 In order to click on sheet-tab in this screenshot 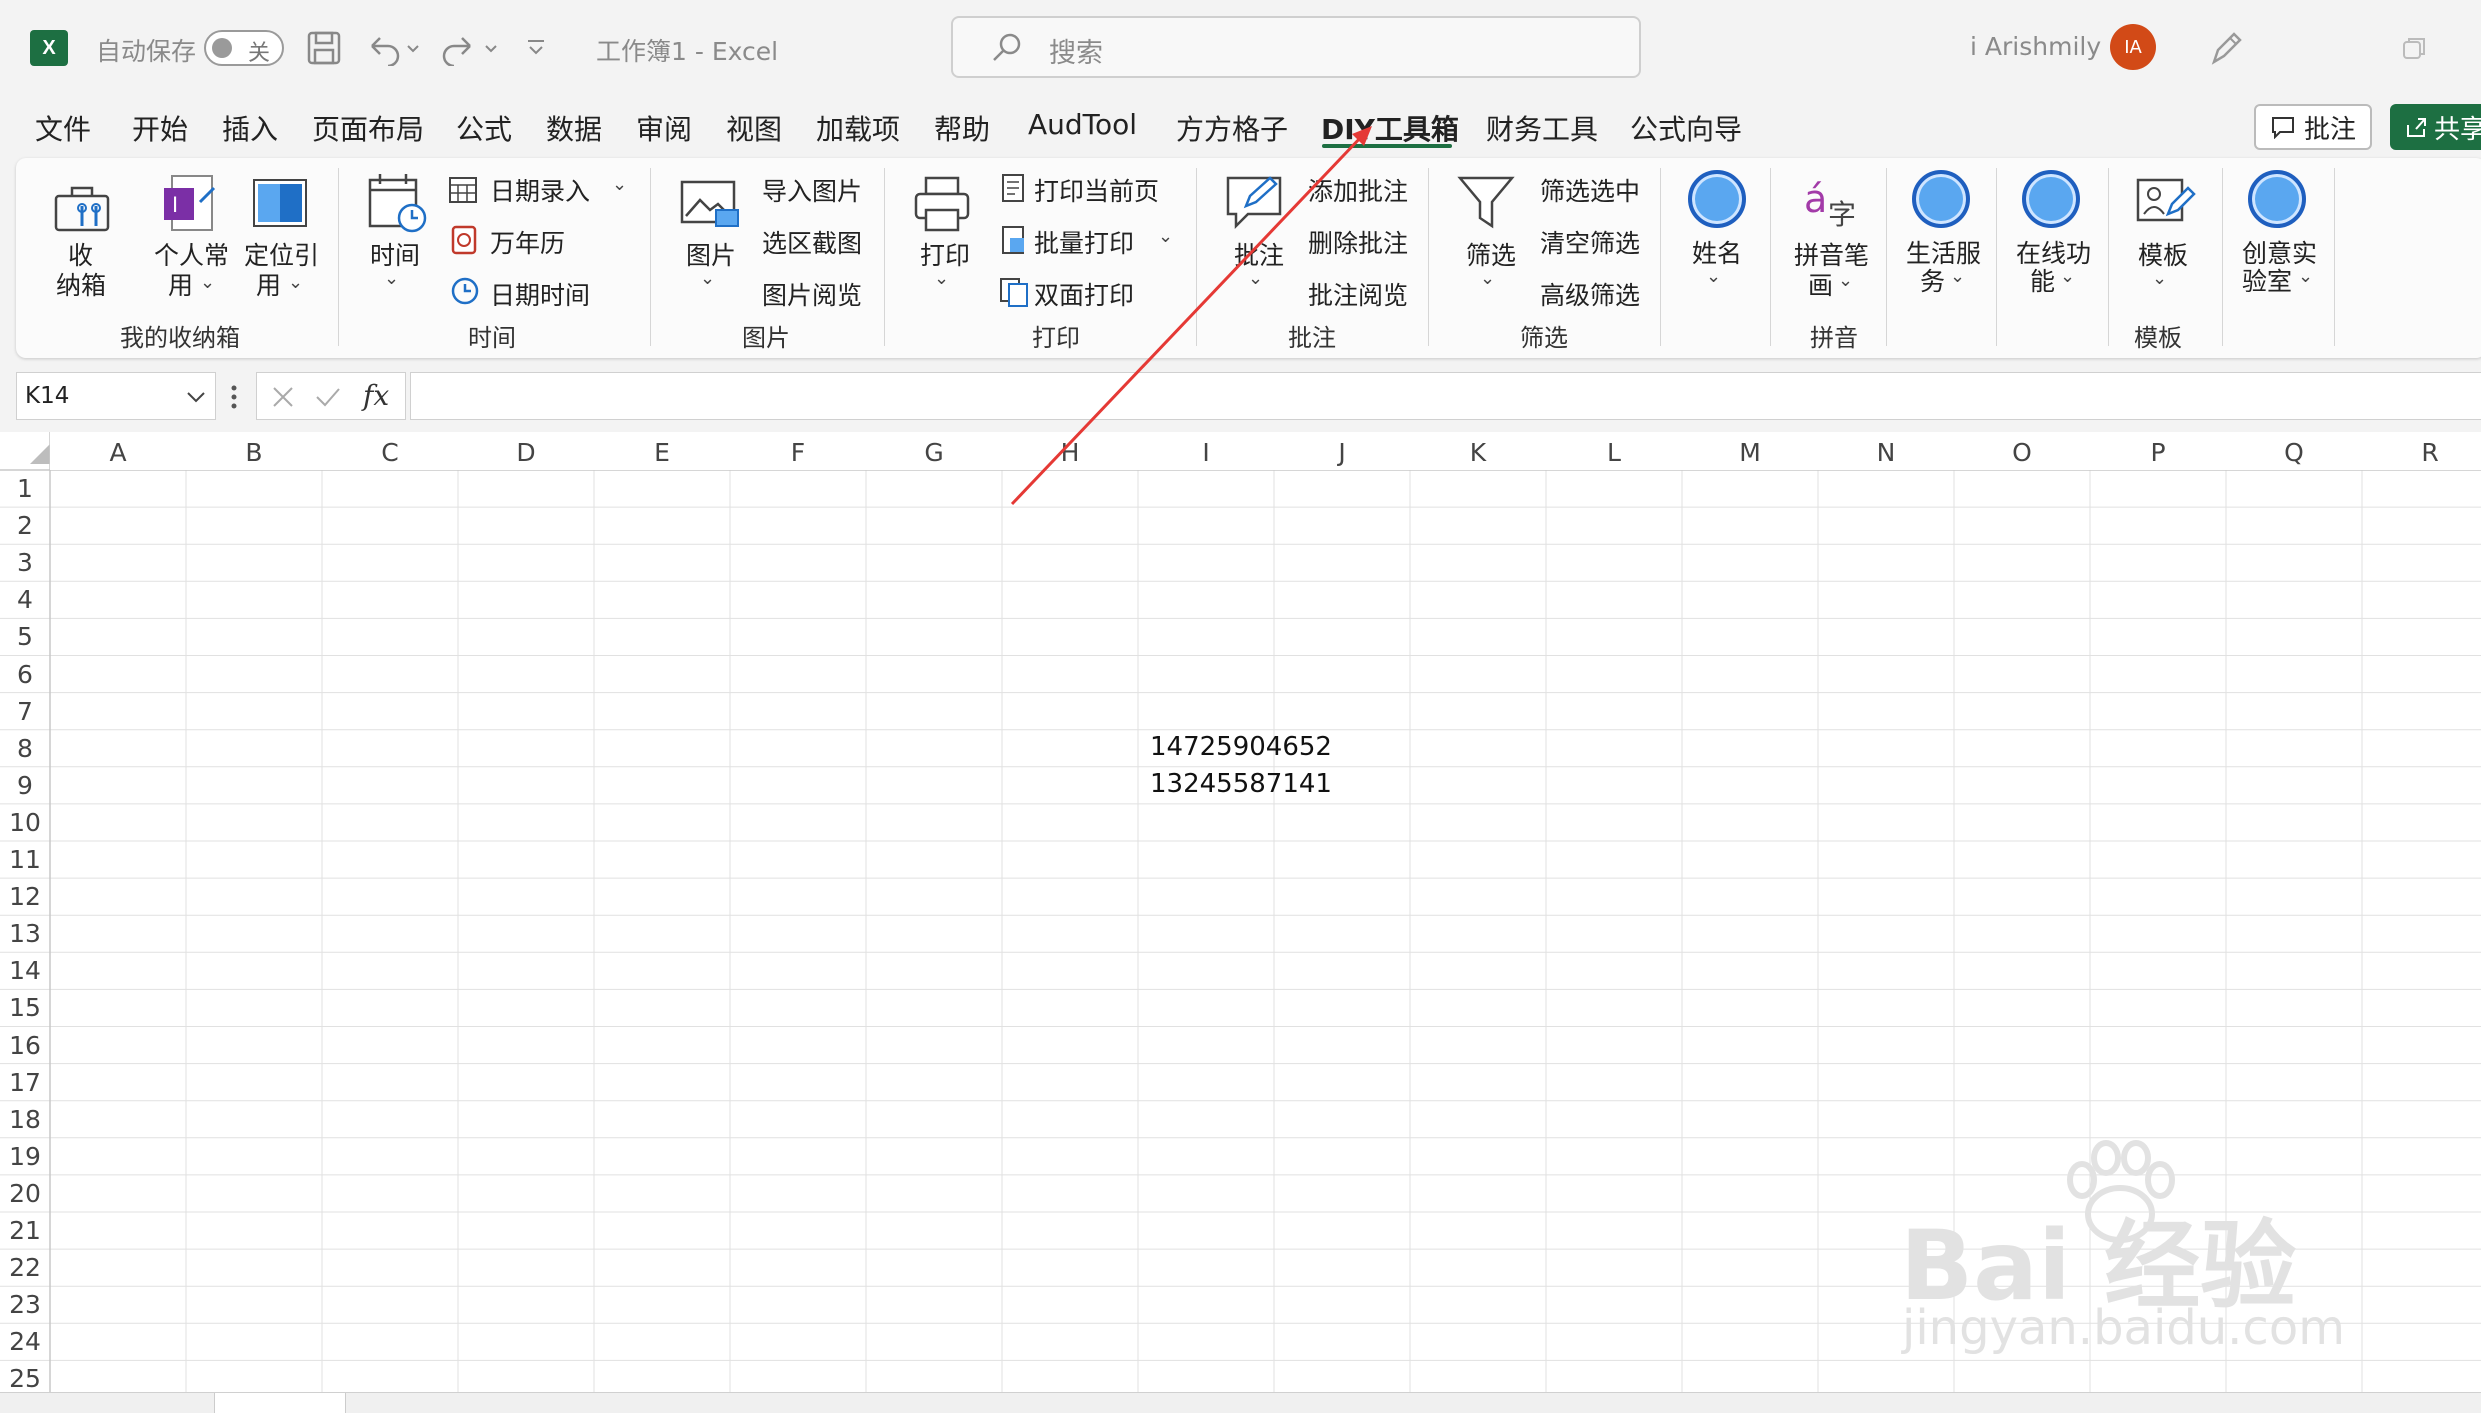, I will do `click(280, 1403)`.